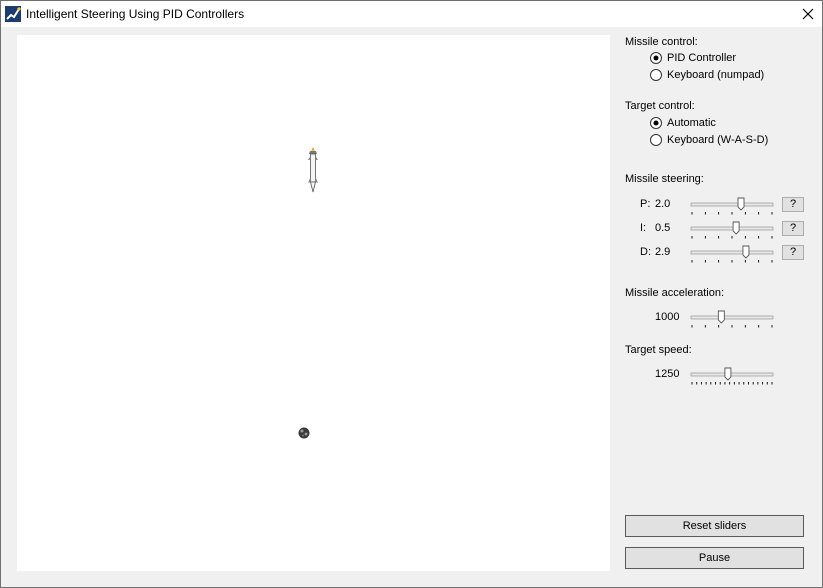 Image resolution: width=823 pixels, height=588 pixels. What do you see at coordinates (714, 558) in the screenshot?
I see `pause-button: Pause` at bounding box center [714, 558].